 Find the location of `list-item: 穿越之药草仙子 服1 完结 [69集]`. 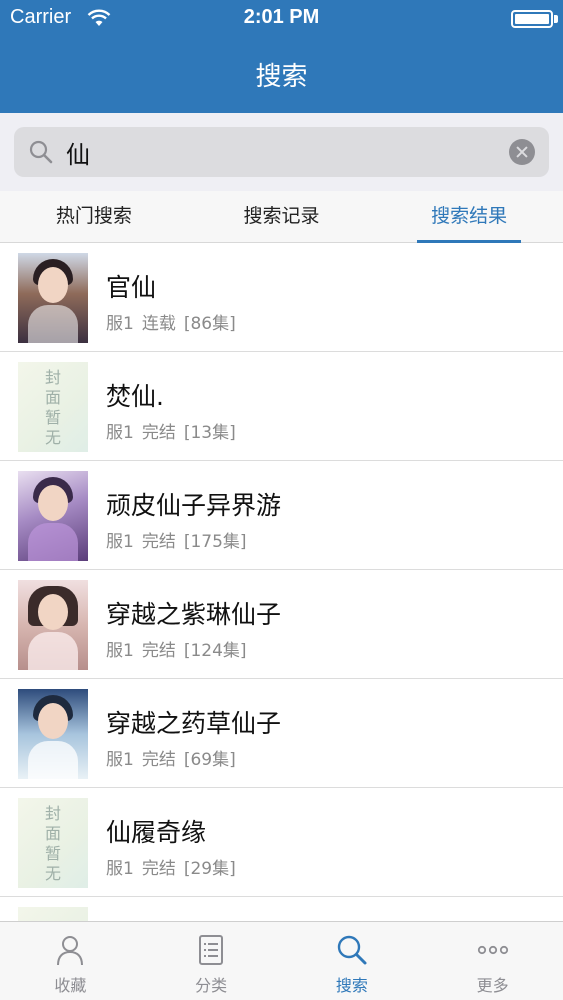

list-item: 穿越之药草仙子 服1 完结 [69集] is located at coordinates (281, 733).